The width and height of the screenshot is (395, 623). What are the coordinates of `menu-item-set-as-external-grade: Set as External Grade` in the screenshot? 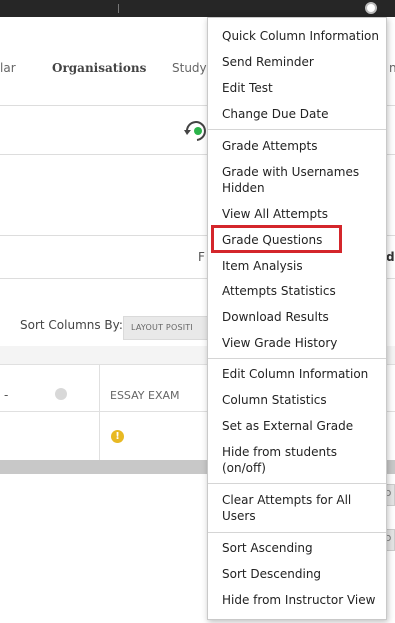 It's located at (303, 426).